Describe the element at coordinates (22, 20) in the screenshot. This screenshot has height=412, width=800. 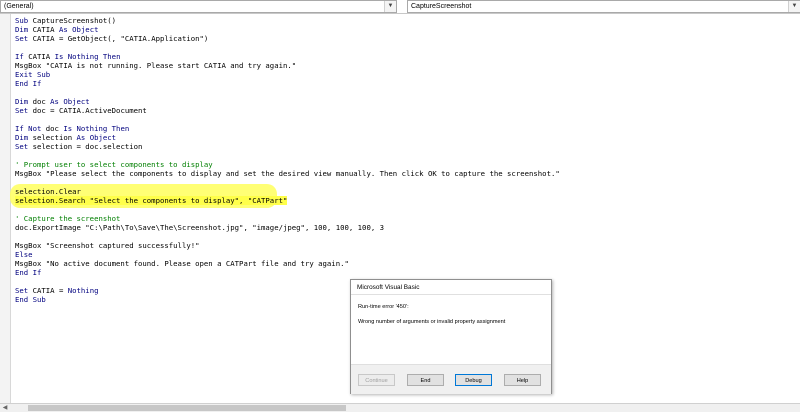
I see `code-keyword: Sub` at that location.